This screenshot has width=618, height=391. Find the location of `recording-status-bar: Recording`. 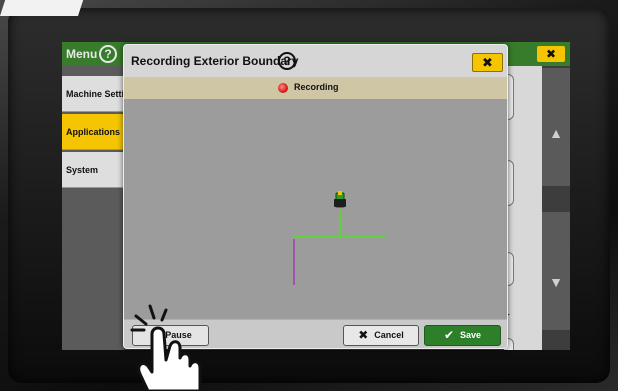

recording-status-bar: Recording is located at coordinates (315, 88).